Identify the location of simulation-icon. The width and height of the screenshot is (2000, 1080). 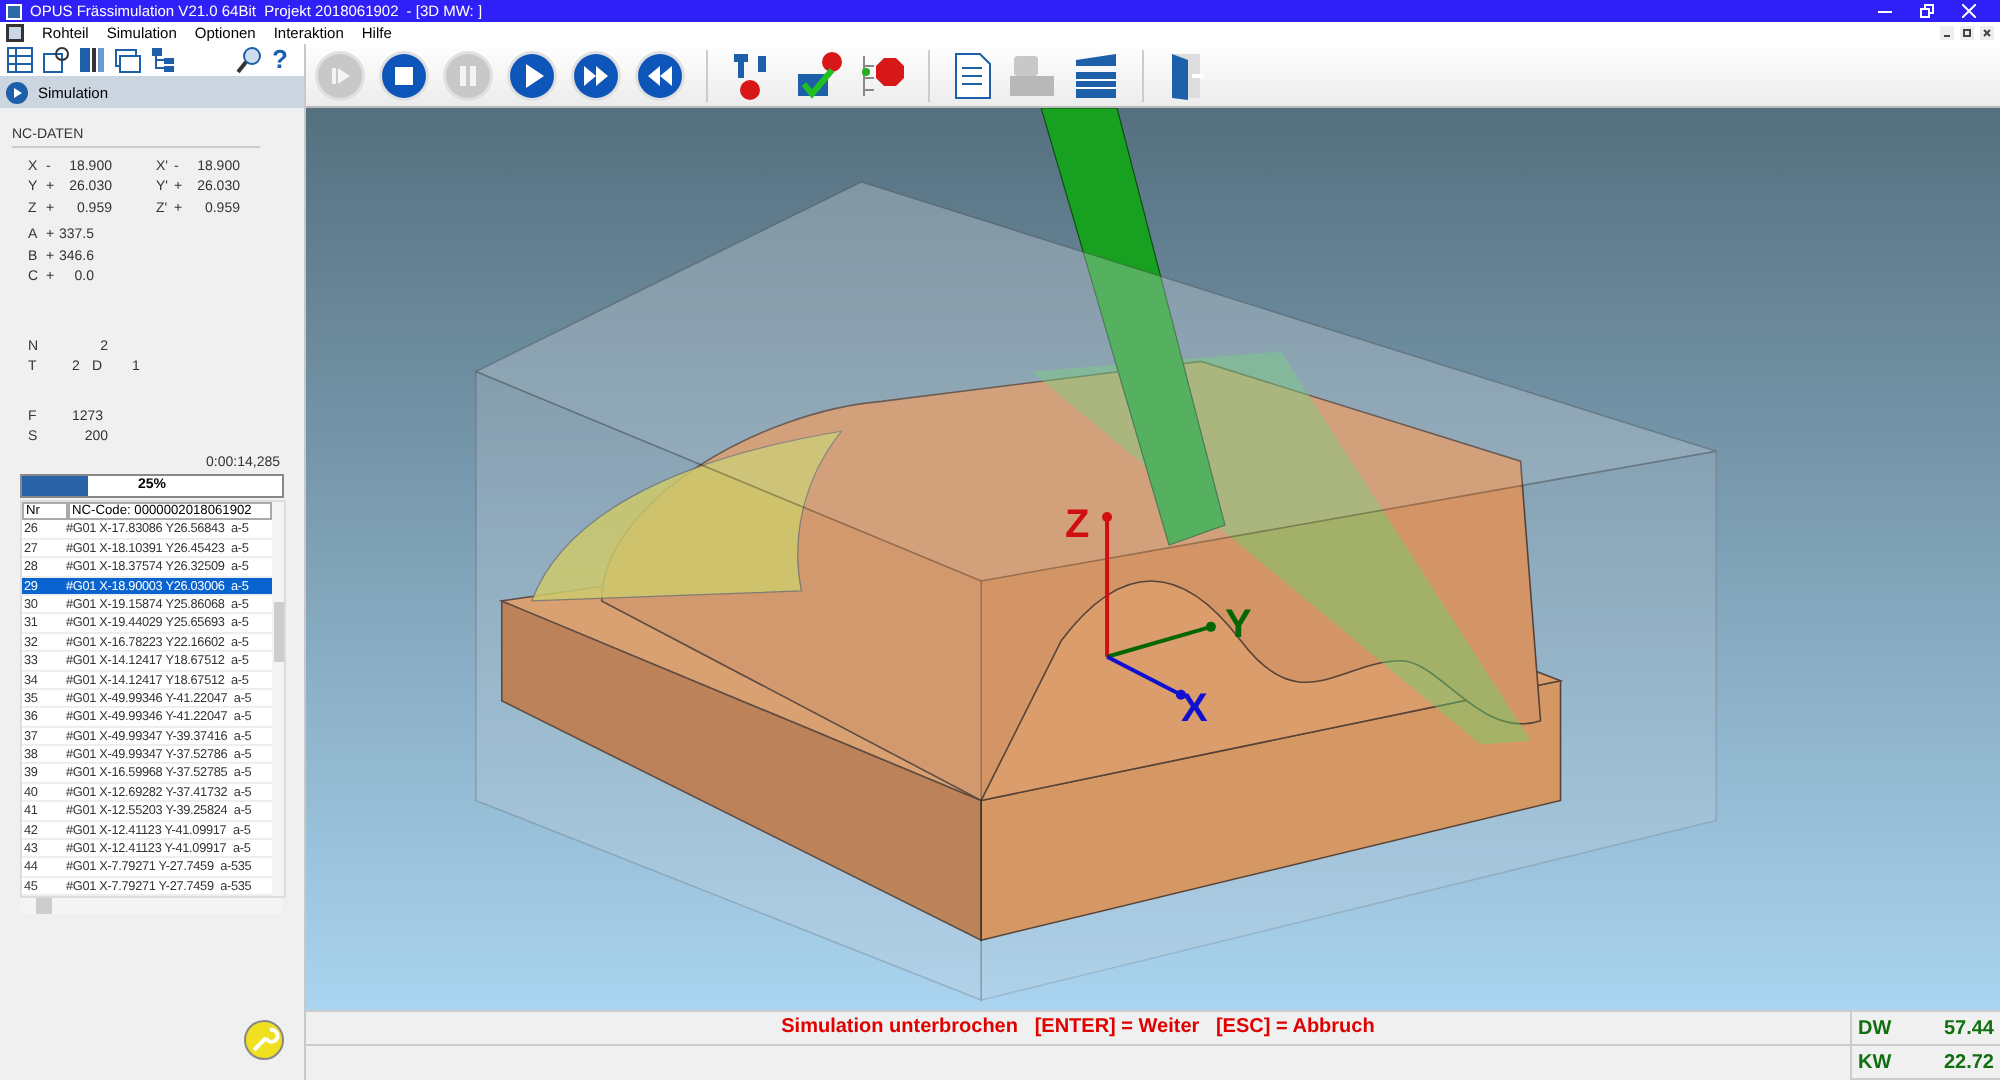
(17, 92).